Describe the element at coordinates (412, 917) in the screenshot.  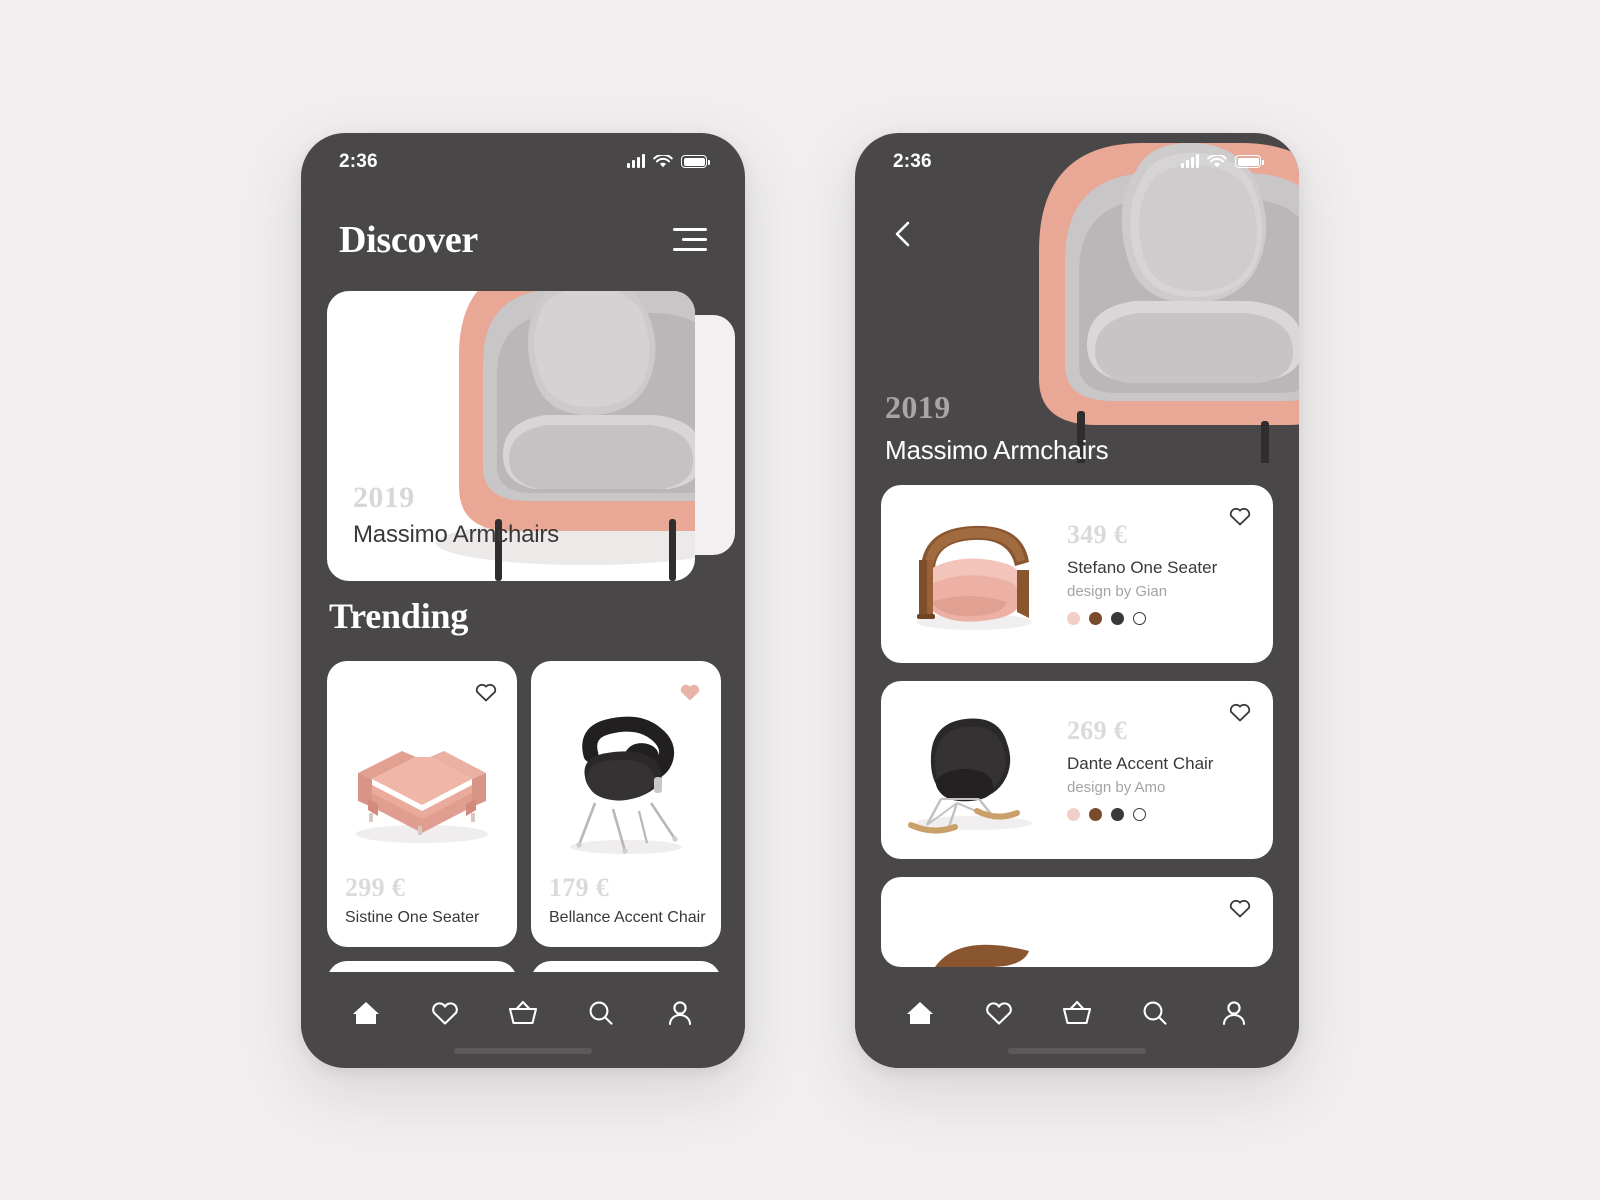
I see `product-name: Sistine One Seater` at that location.